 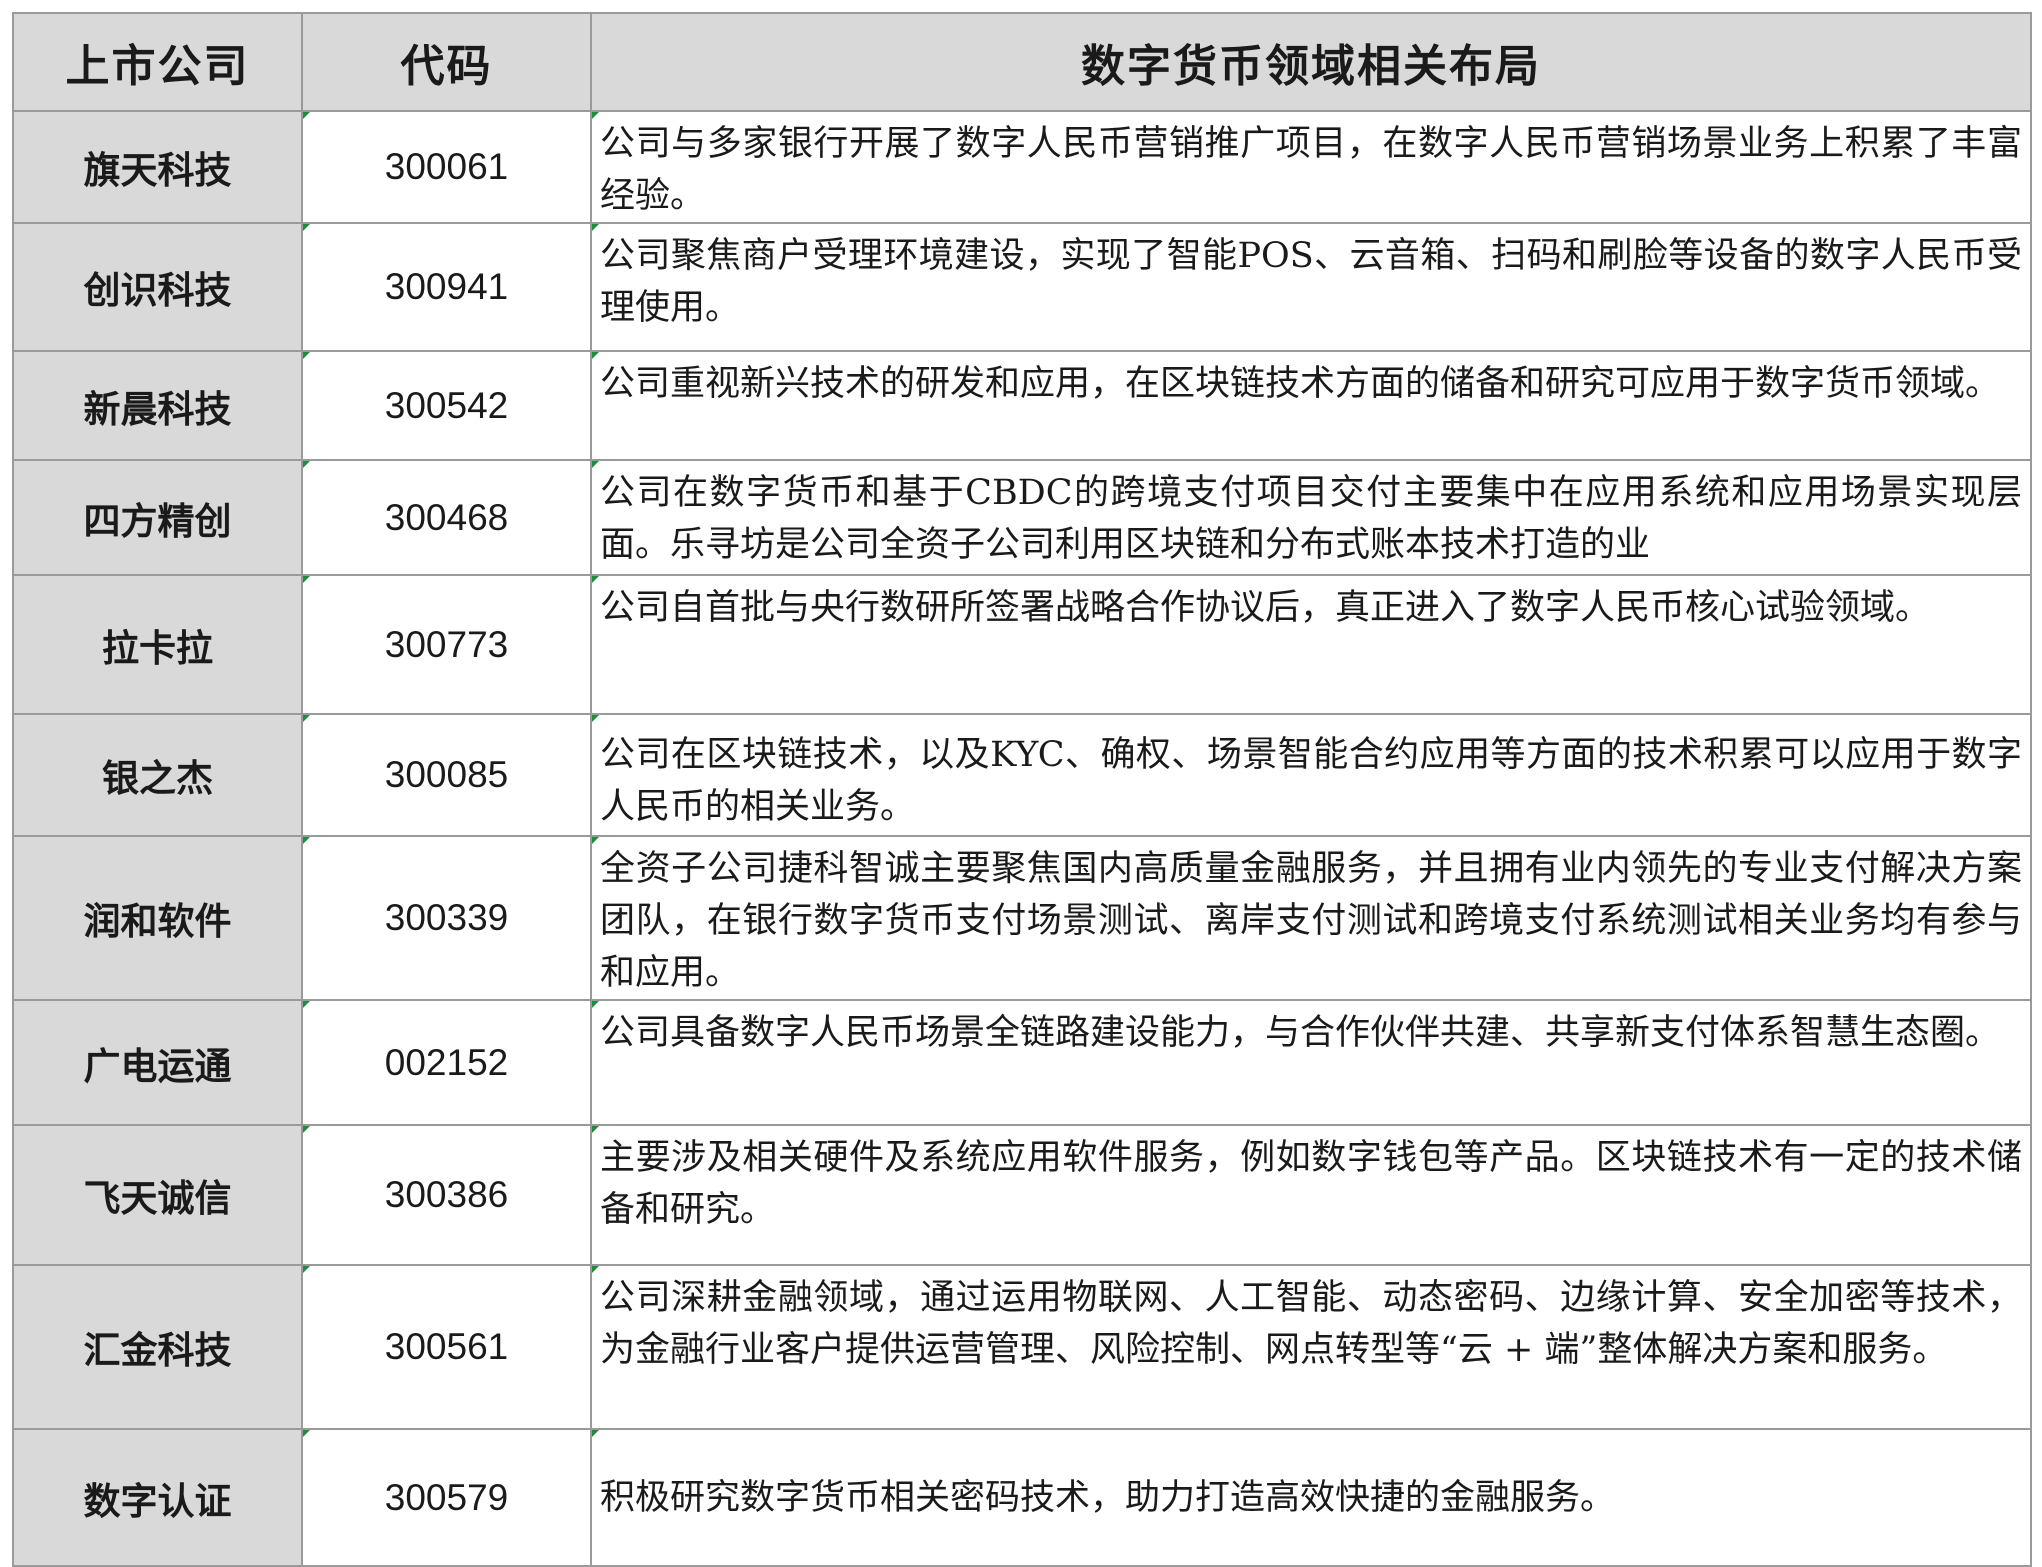 I want to click on layout-description: 公司自首批与央行数研所签署战略合作协议后，真正进入了数字人民币核心试验领域。, so click(x=1311, y=644).